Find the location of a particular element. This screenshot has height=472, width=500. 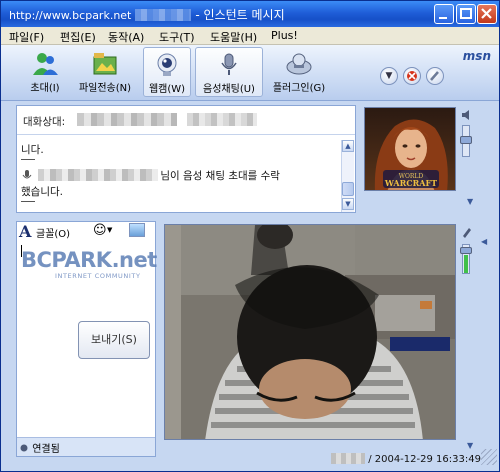

message-line-2: 님이 음성 채팅 초대를 수락 is located at coordinates (150, 175).